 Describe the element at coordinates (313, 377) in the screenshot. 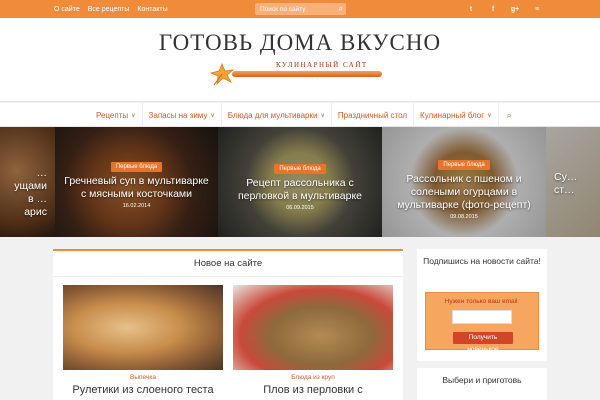

I see `recipe-category: Блюда из круп` at that location.